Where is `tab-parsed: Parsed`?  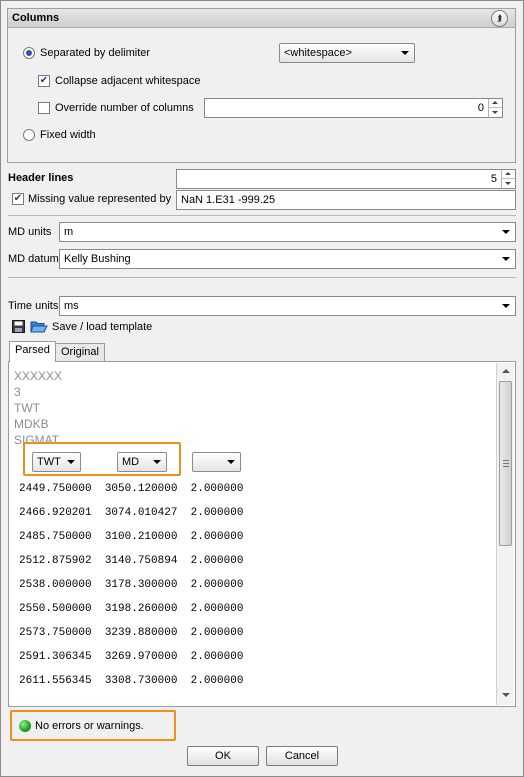
tab-parsed: Parsed is located at coordinates (32, 351).